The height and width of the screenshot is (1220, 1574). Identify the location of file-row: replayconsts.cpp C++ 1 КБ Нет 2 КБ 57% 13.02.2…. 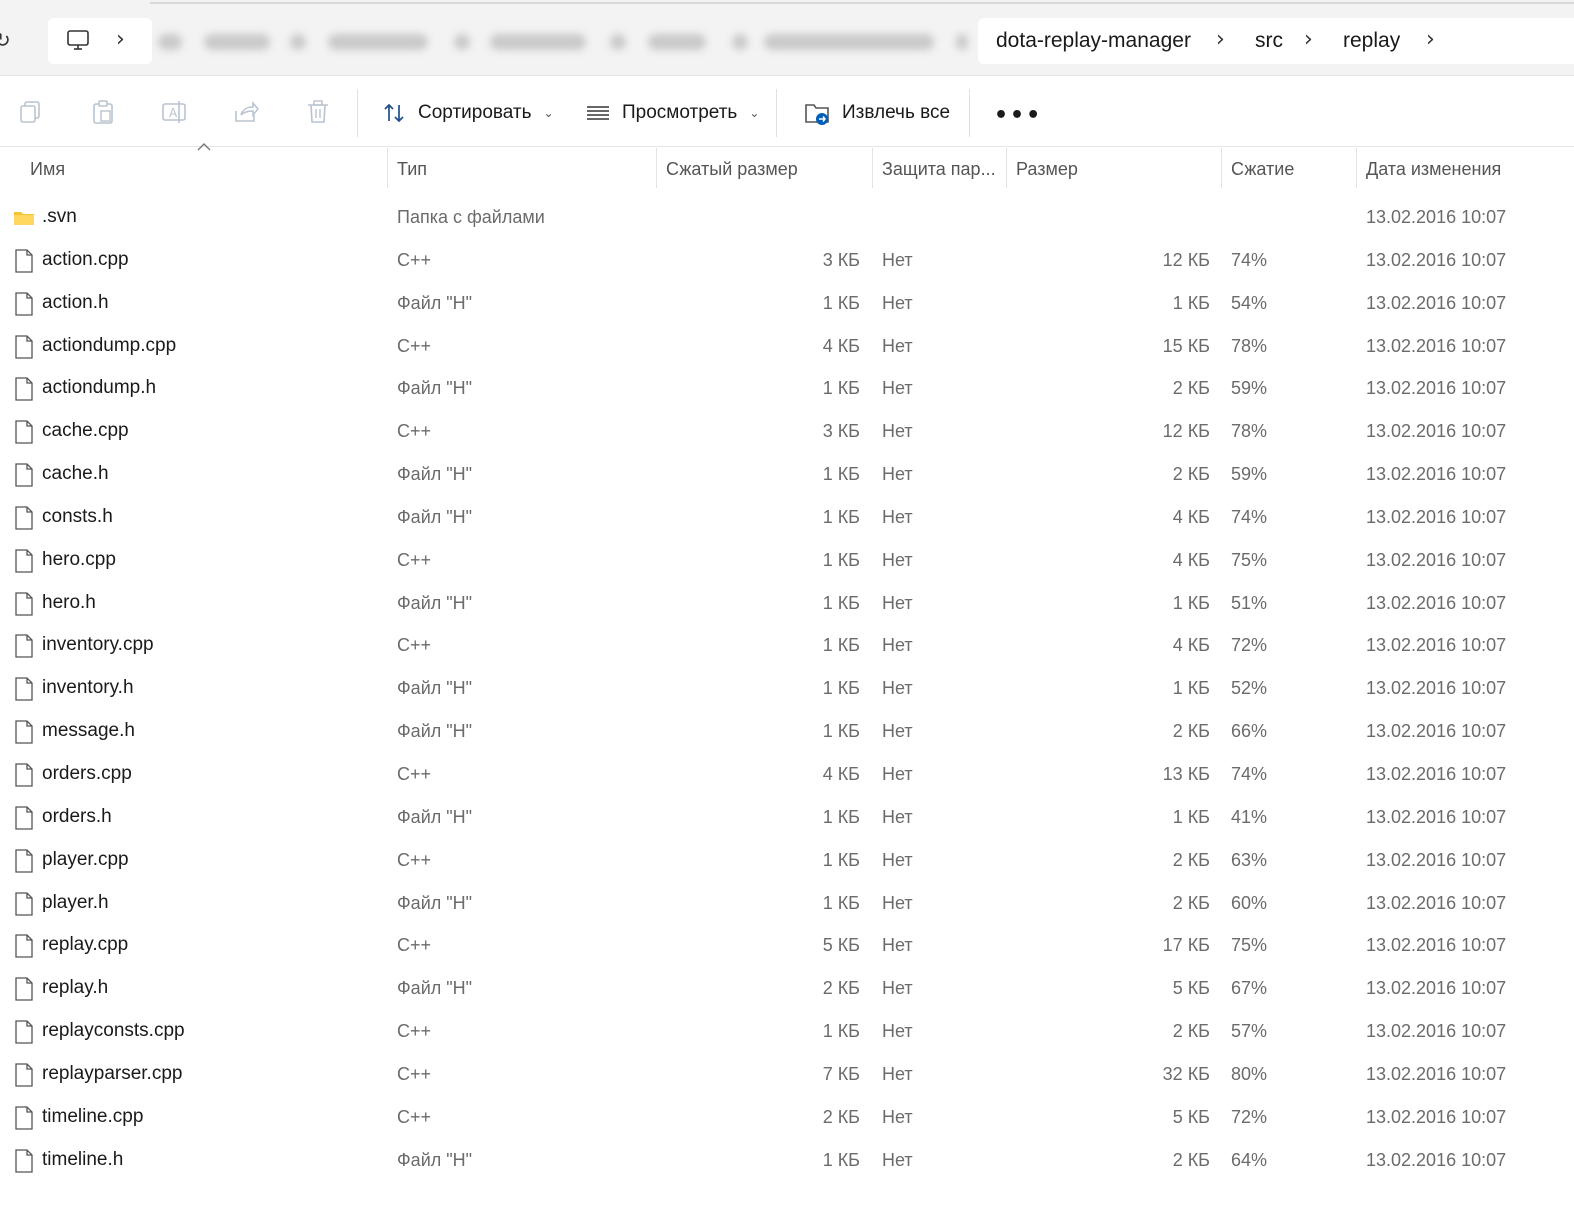
(787, 1031).